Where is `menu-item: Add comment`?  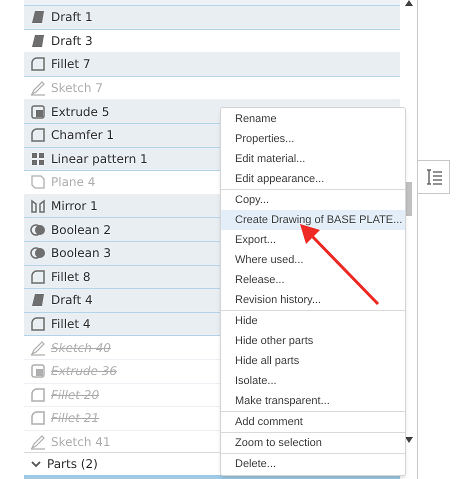
menu-item: Add comment is located at coordinates (313, 422).